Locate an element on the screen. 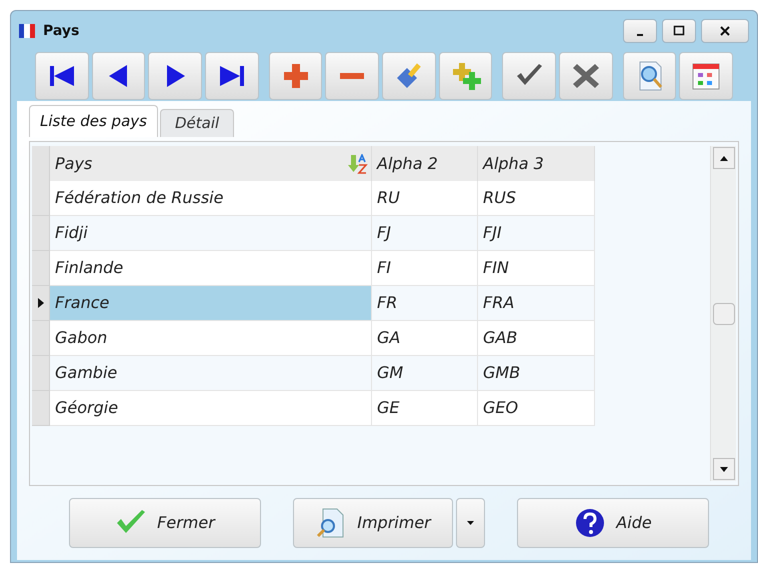 The image size is (758, 565). row-header is located at coordinates (41, 163).